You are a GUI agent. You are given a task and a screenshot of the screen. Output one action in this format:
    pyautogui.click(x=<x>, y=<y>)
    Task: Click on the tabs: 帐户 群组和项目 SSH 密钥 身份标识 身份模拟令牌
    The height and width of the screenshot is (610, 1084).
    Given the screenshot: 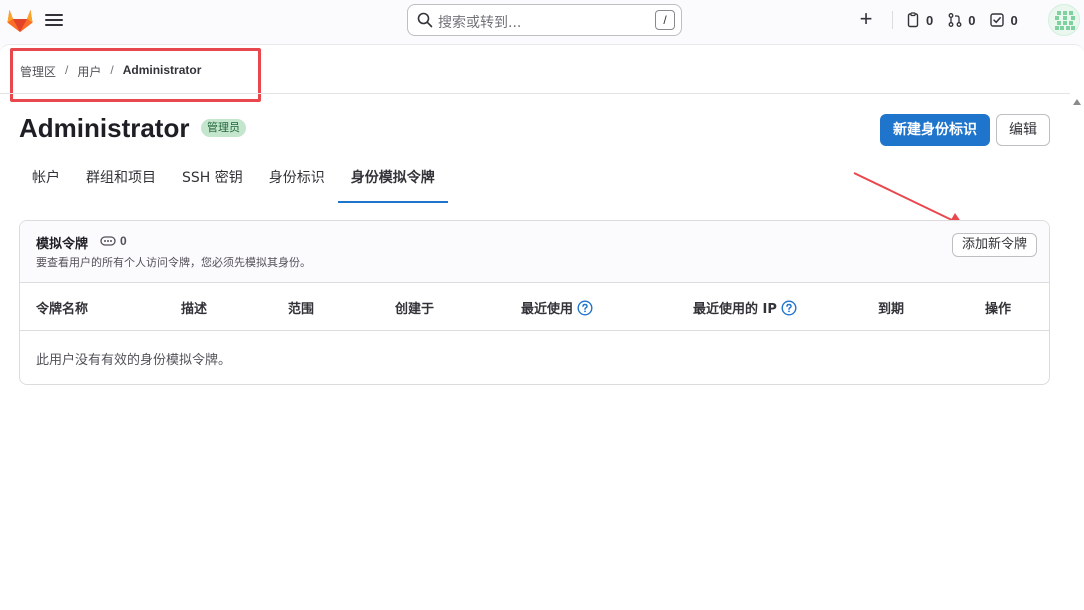 What is the action you would take?
    pyautogui.click(x=233, y=183)
    